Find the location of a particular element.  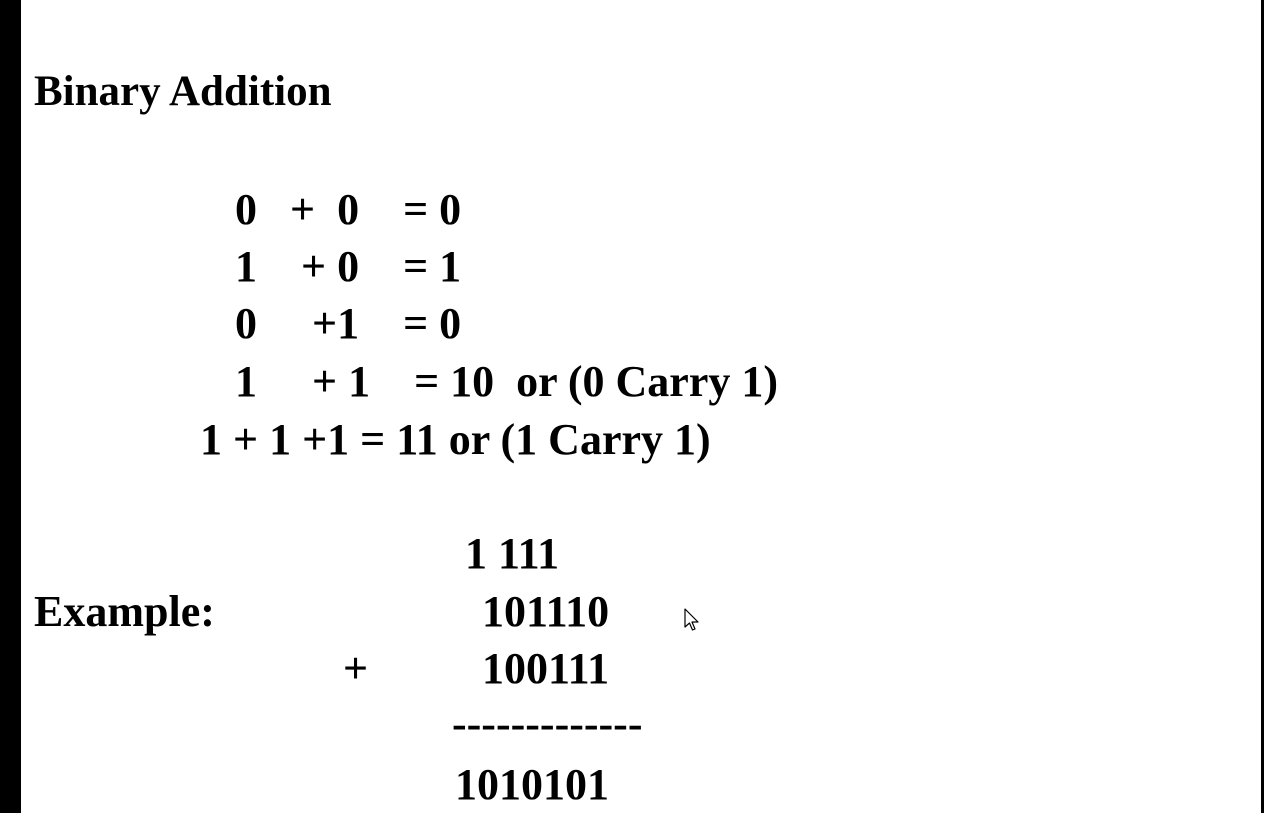

example-operand-1: 101110 is located at coordinates (546, 611).